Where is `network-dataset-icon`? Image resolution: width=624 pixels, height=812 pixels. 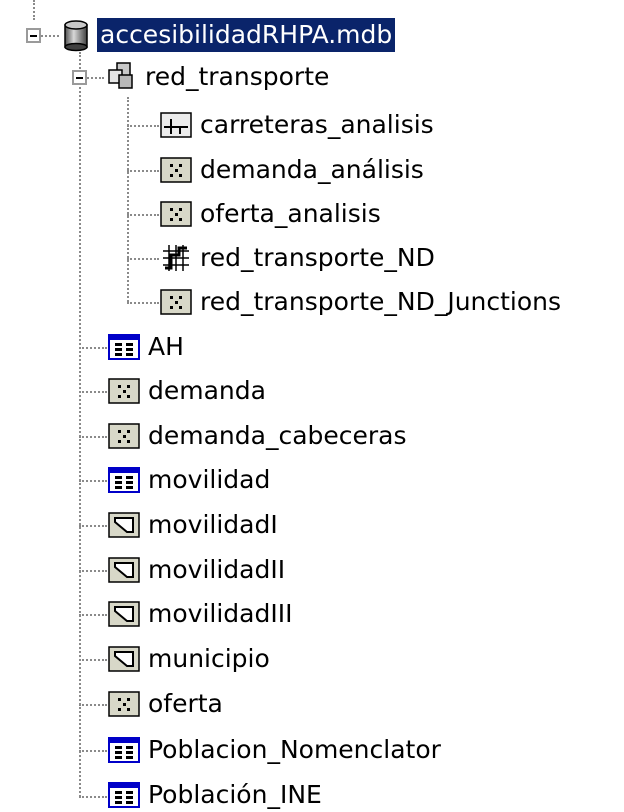 network-dataset-icon is located at coordinates (176, 258).